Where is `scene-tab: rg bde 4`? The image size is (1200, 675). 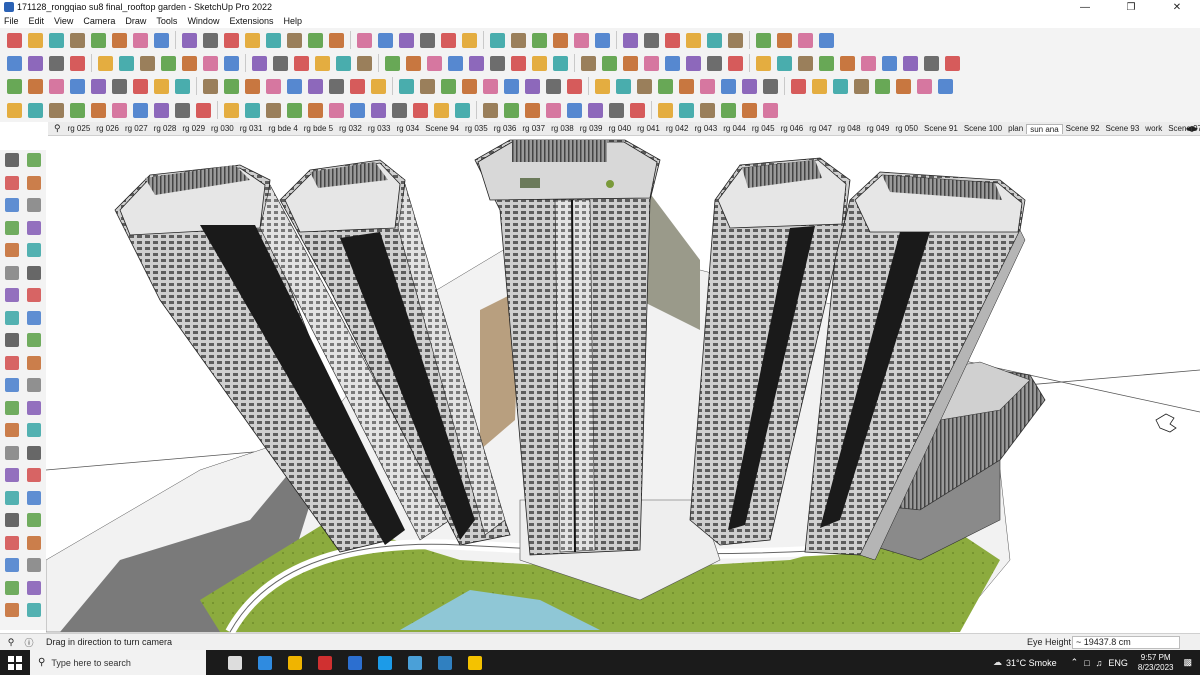 scene-tab: rg bde 4 is located at coordinates (282, 128).